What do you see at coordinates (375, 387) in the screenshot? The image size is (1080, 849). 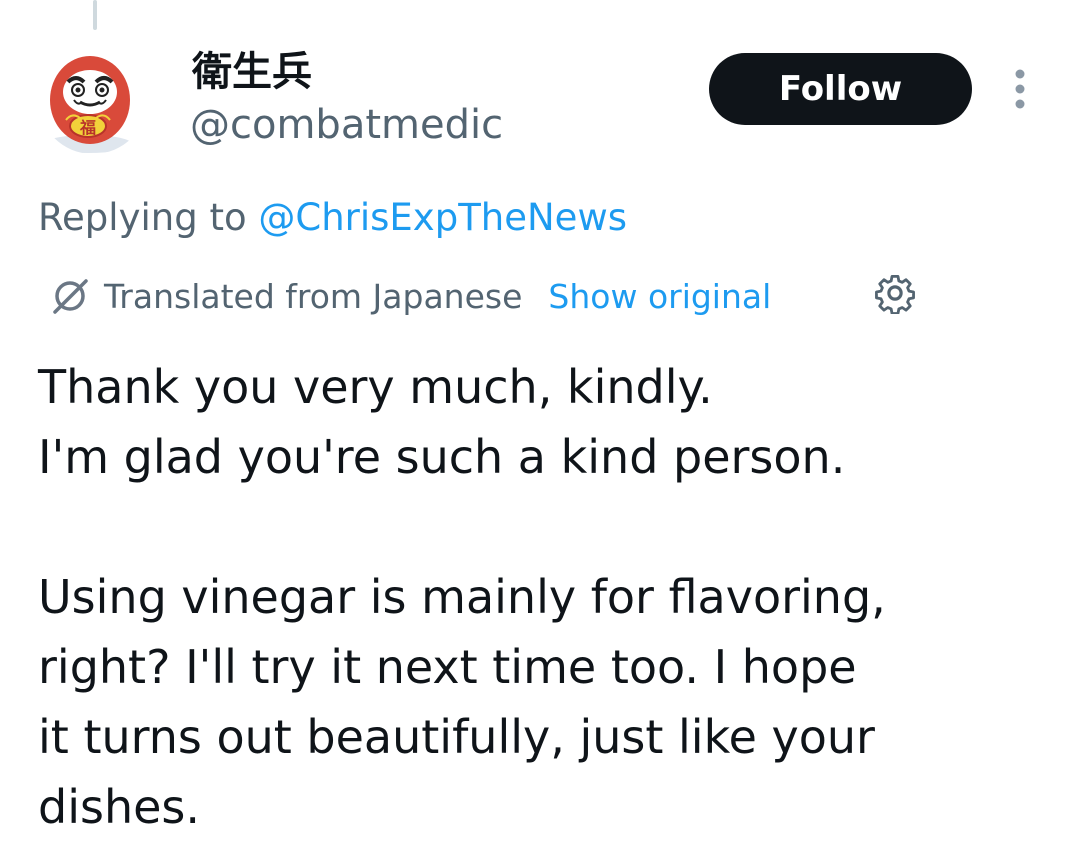 I see `tweet-text-line: Thank you very much, kindly.` at bounding box center [375, 387].